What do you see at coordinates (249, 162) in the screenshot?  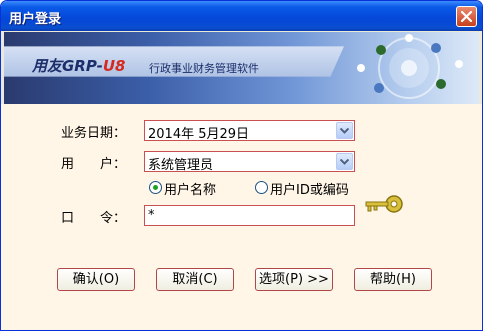 I see `user-select: 系统管理员` at bounding box center [249, 162].